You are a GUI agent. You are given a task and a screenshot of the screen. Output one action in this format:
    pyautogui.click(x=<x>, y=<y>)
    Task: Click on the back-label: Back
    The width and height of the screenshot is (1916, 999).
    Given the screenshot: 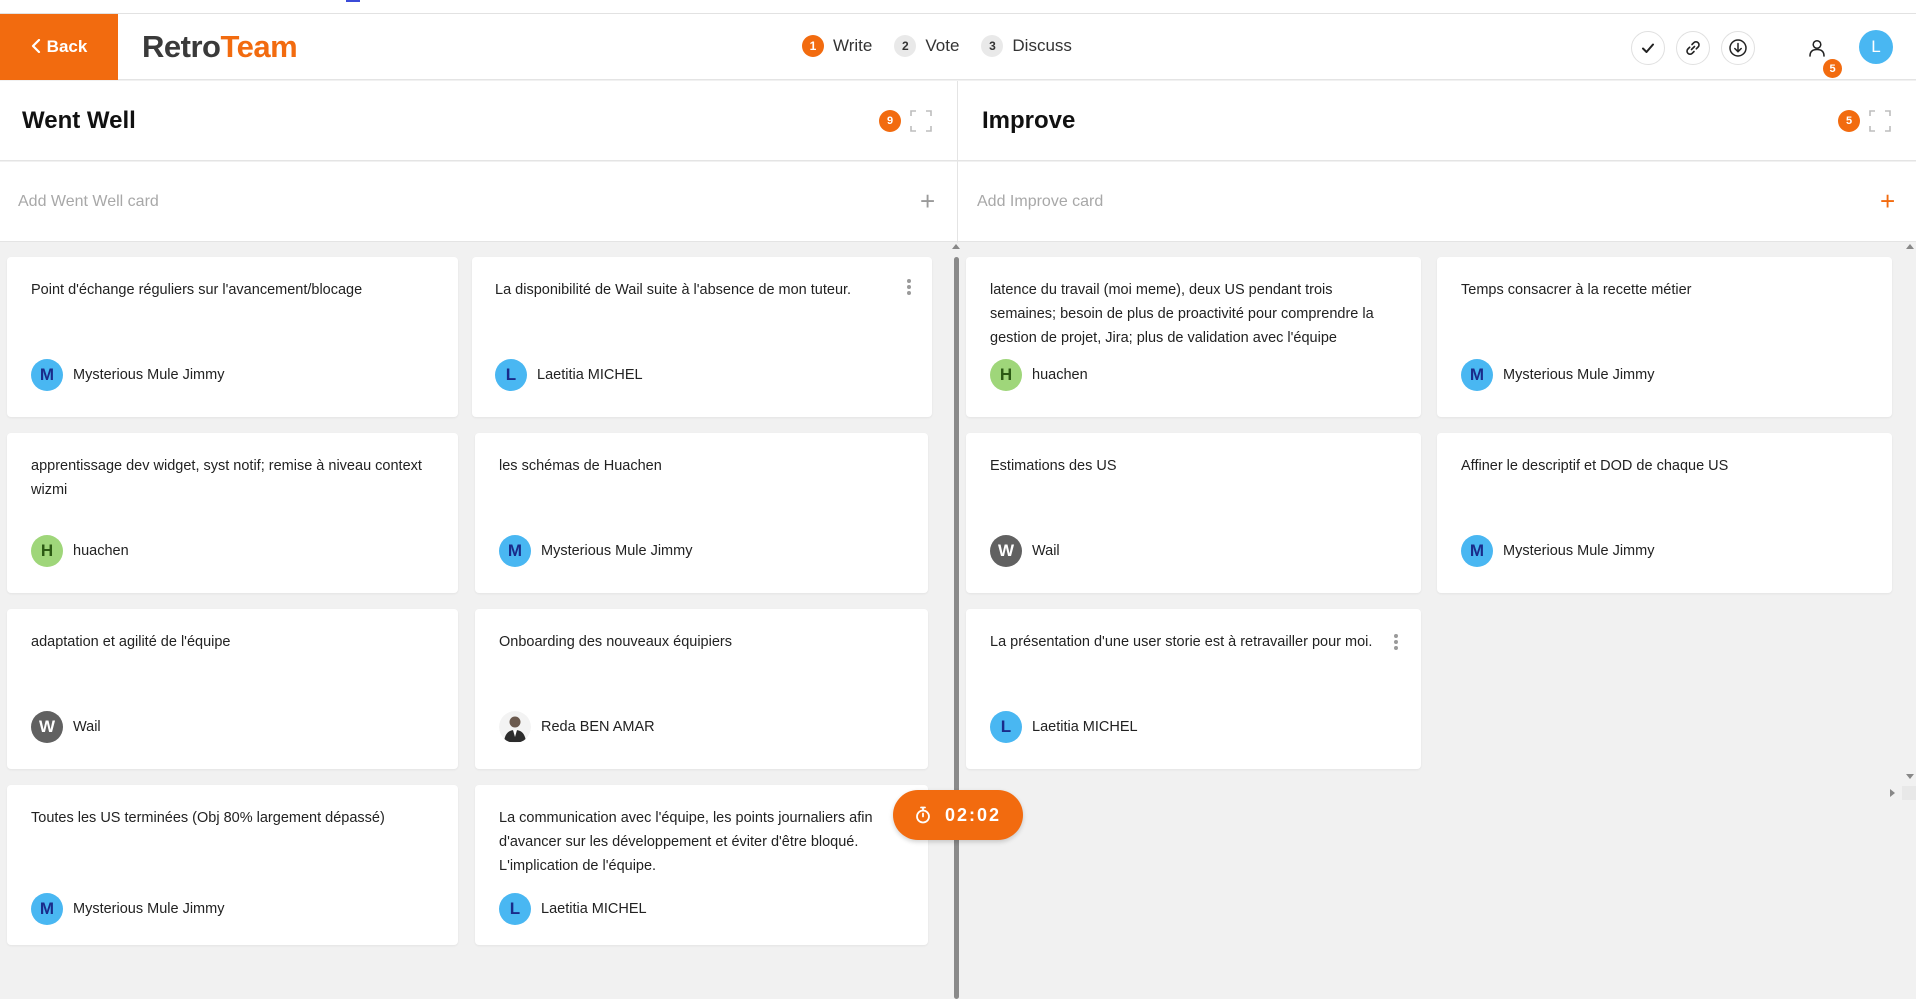 What is the action you would take?
    pyautogui.click(x=67, y=46)
    